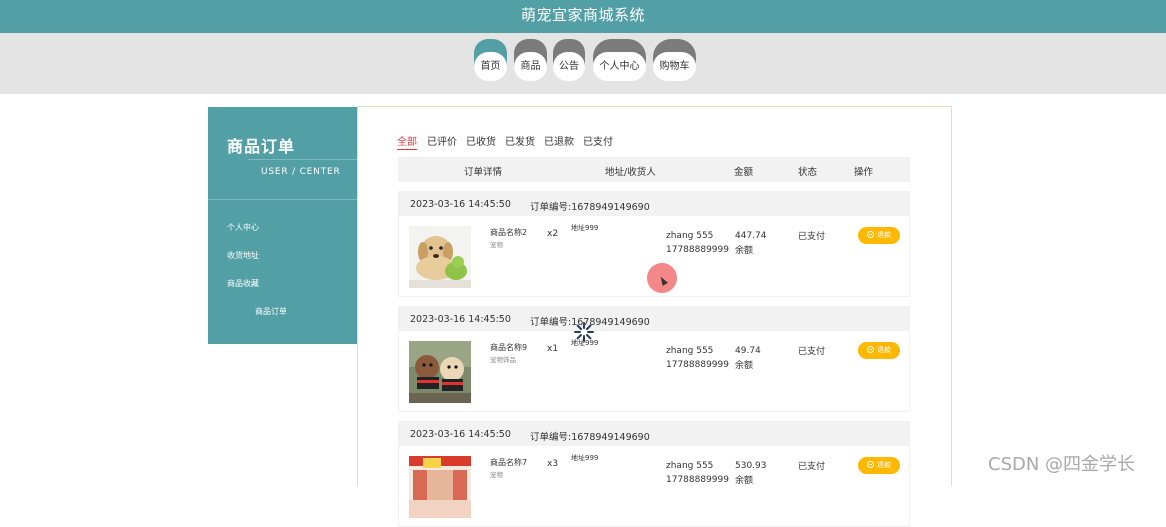 This screenshot has height=527, width=1166. What do you see at coordinates (243, 283) in the screenshot?
I see `sidebar-item-favorites: 商品收藏` at bounding box center [243, 283].